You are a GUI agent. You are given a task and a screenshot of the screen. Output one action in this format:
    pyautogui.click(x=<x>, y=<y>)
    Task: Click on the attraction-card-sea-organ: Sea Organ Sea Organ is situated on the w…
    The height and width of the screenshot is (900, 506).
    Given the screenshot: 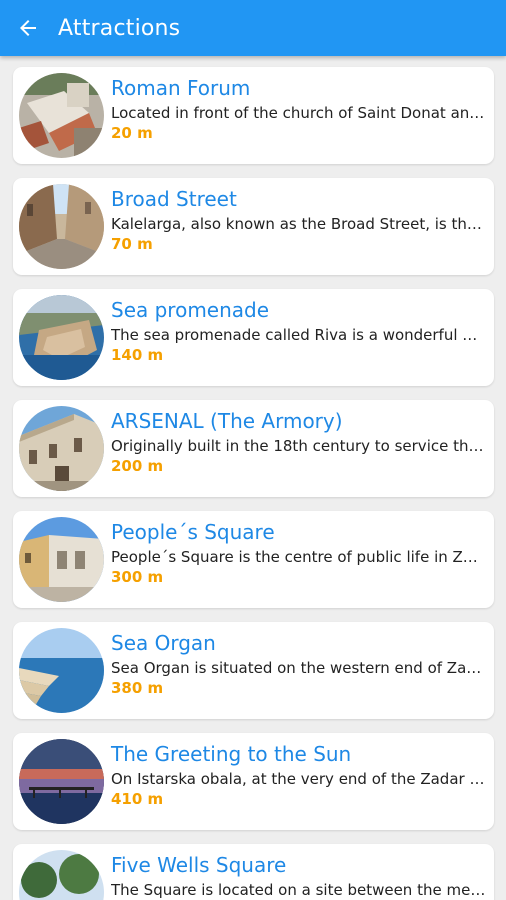 What is the action you would take?
    pyautogui.click(x=253, y=670)
    